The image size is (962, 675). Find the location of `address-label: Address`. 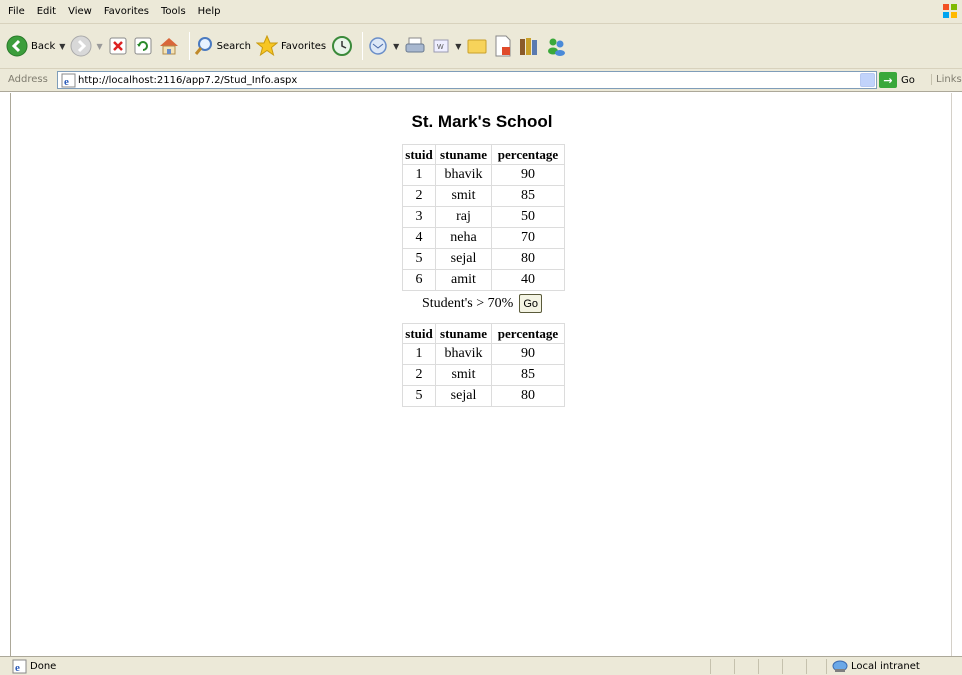

address-label: Address is located at coordinates (28, 79).